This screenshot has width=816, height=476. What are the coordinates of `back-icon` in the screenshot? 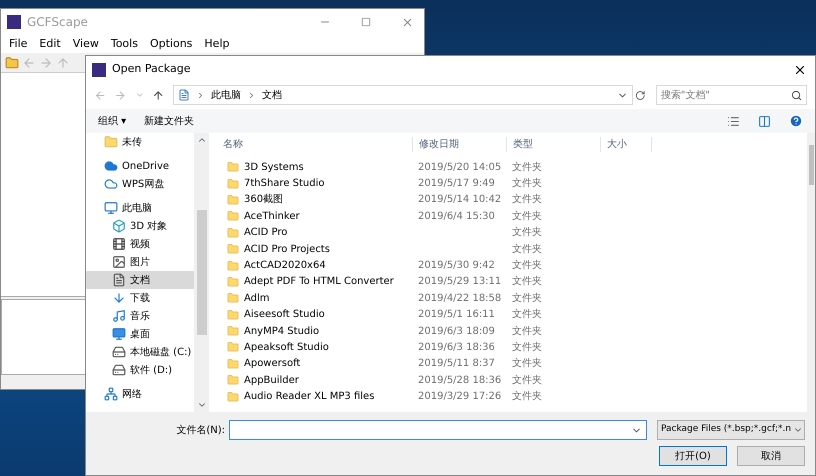 It's located at (100, 95).